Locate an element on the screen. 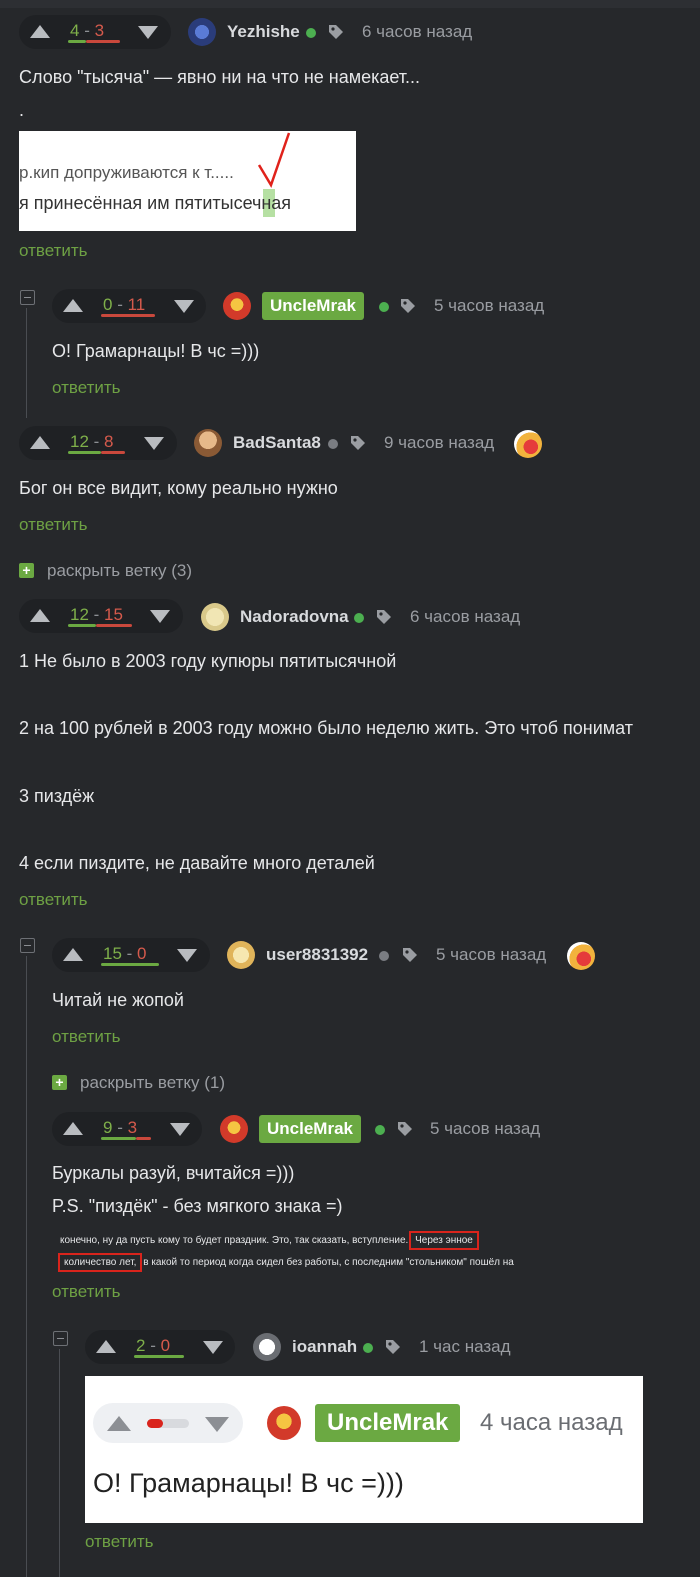 Image resolution: width=700 pixels, height=1577 pixels. image-text: О! Грамарнацы! В чс =))) is located at coordinates (248, 1483).